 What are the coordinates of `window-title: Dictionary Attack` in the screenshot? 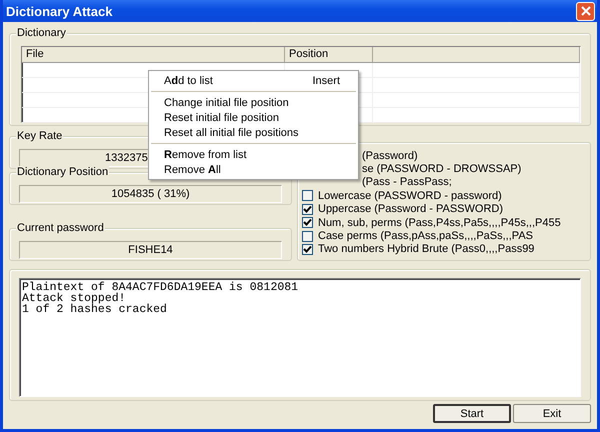 It's located at (59, 11).